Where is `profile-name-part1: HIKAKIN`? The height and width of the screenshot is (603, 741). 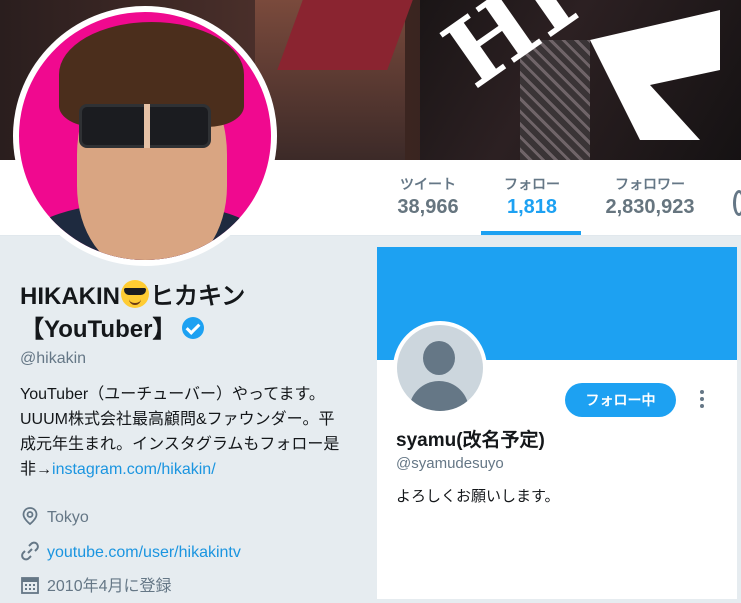
profile-name-part1: HIKAKIN is located at coordinates (70, 296).